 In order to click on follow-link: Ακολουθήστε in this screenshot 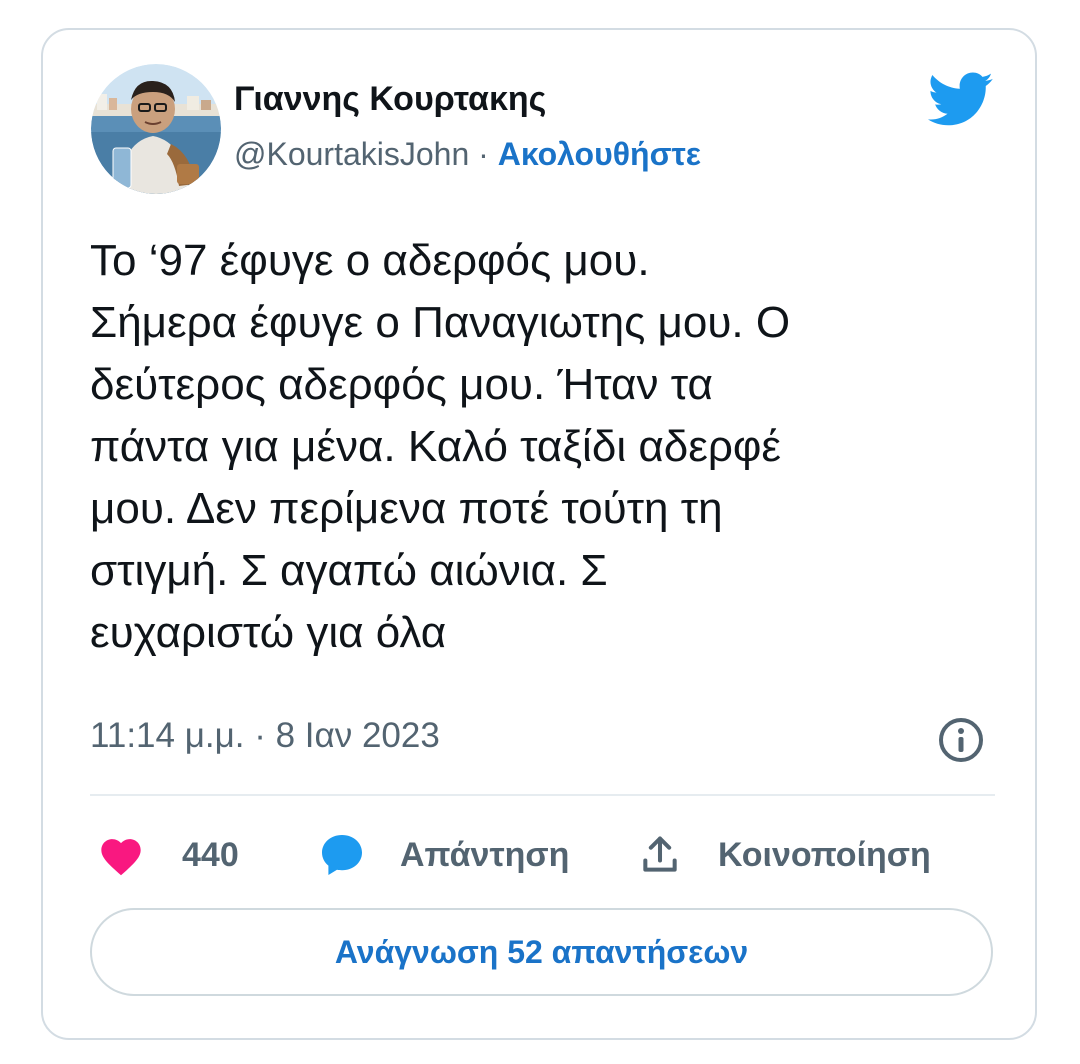, I will do `click(599, 154)`.